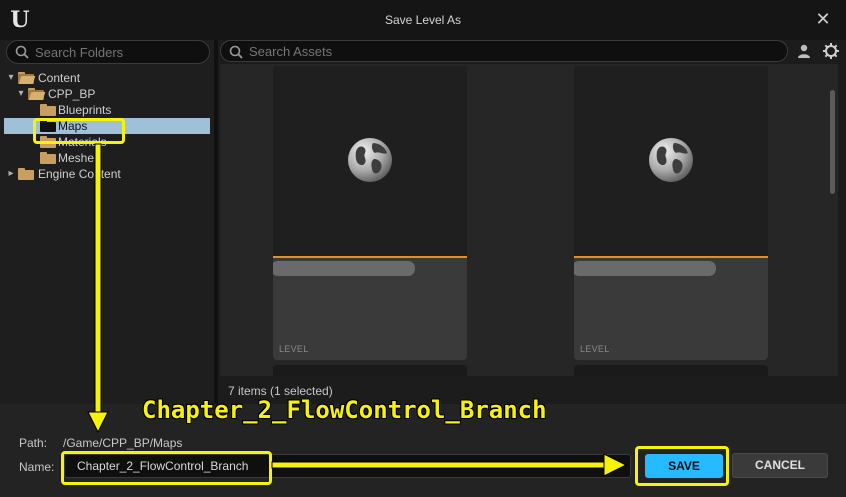 The image size is (846, 497). I want to click on tree-item-engine-content: ▸ Engine Content, so click(107, 174).